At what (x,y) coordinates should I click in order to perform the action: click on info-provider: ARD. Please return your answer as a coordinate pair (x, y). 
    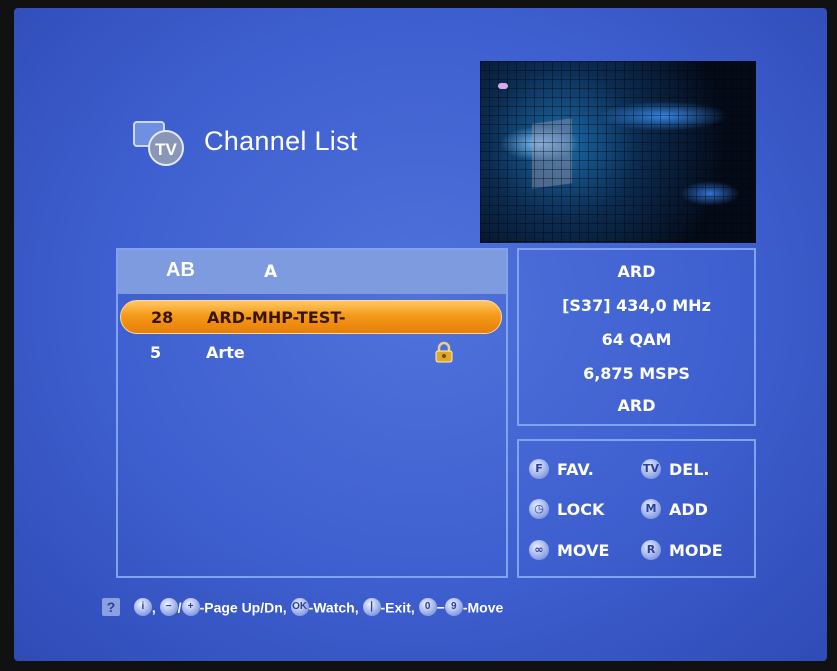
    Looking at the image, I should click on (636, 405).